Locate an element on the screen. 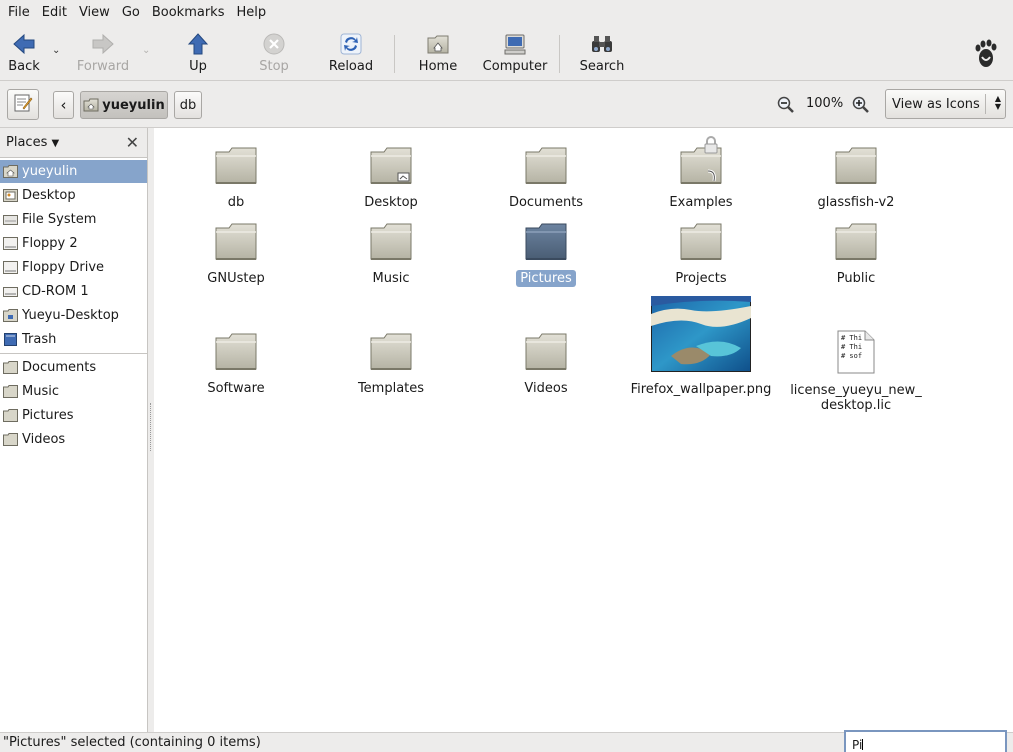 The image size is (1013, 752). text-file-icon: # Thi # Thi # sof is located at coordinates (856, 354).